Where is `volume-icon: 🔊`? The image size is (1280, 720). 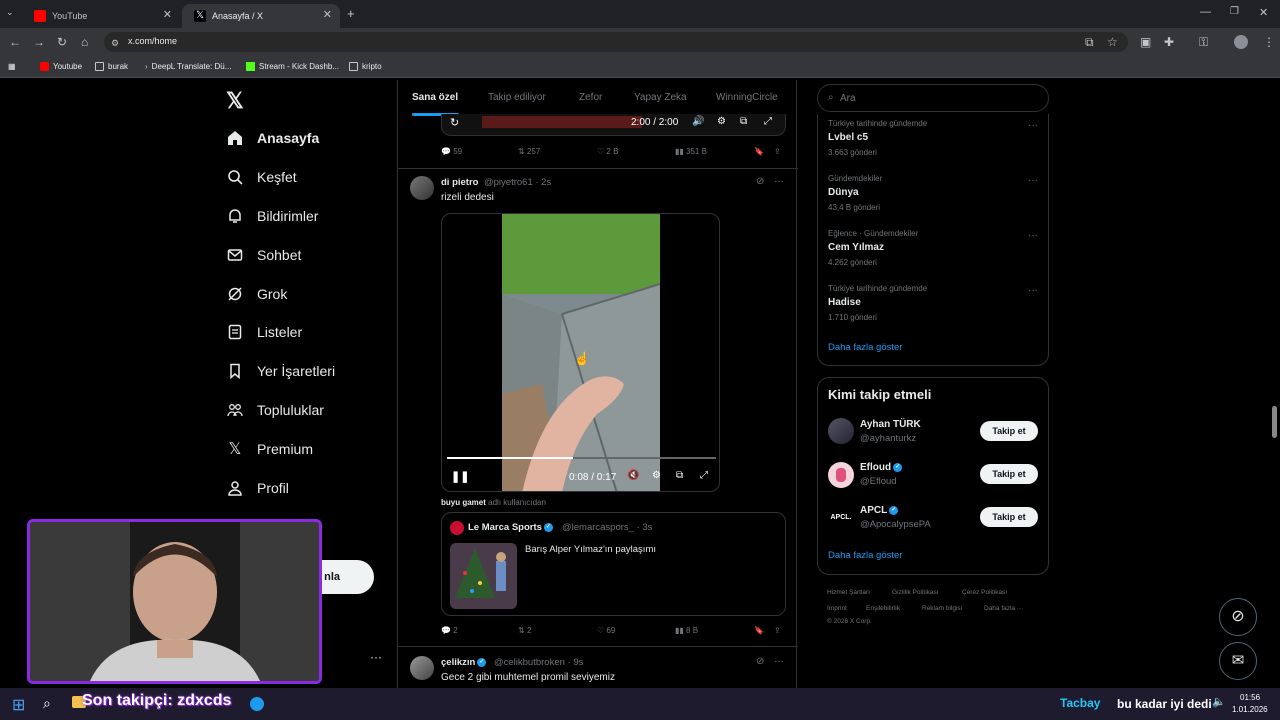 volume-icon: 🔊 is located at coordinates (698, 121).